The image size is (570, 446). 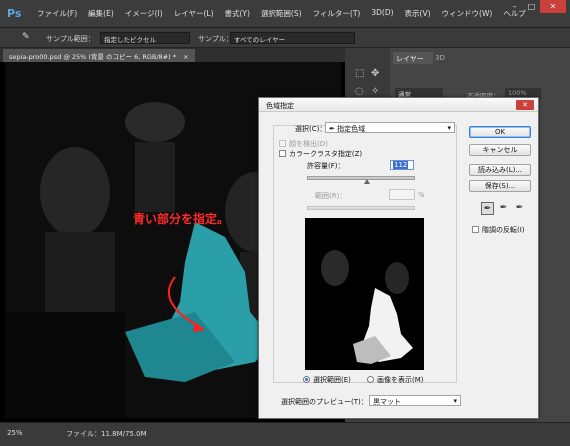 What do you see at coordinates (215, 39) in the screenshot?
I see `sample-label: サンプル：` at bounding box center [215, 39].